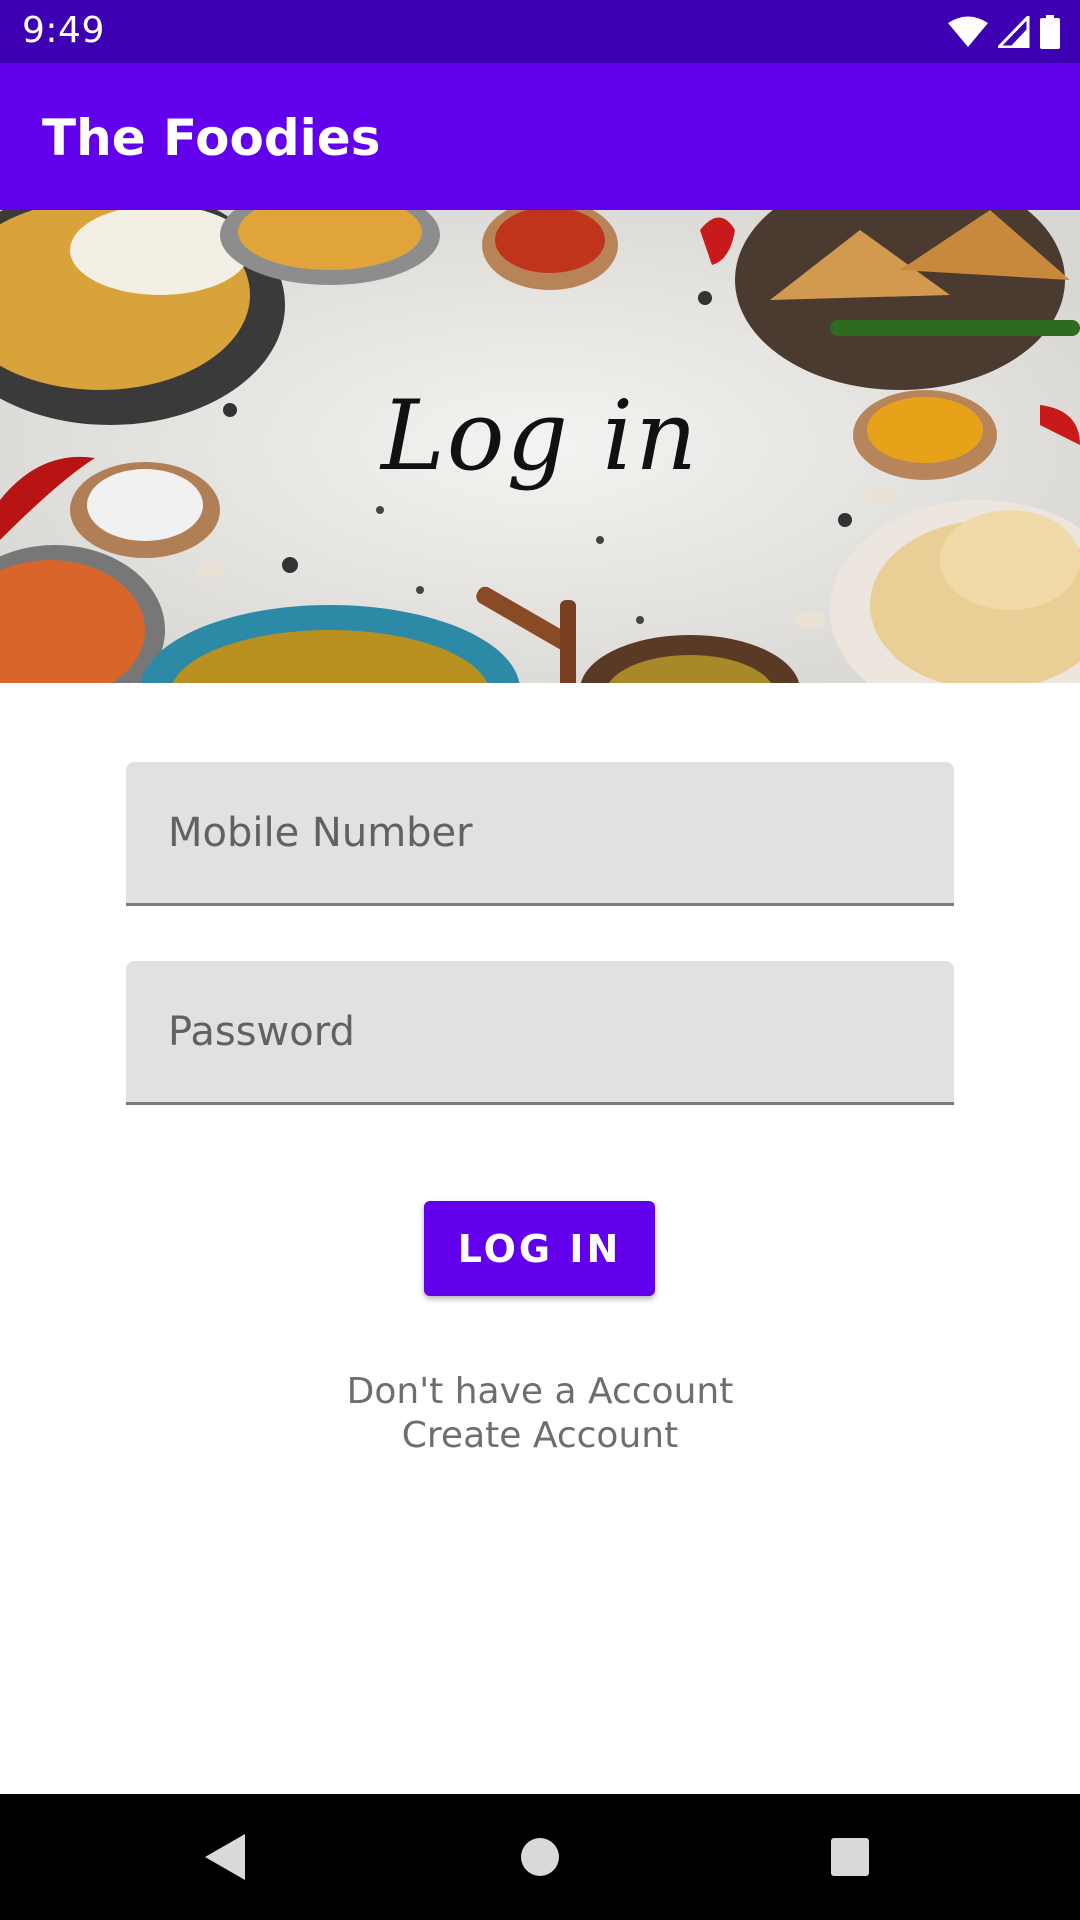 The height and width of the screenshot is (1920, 1080). What do you see at coordinates (968, 32) in the screenshot?
I see `wifi-icon` at bounding box center [968, 32].